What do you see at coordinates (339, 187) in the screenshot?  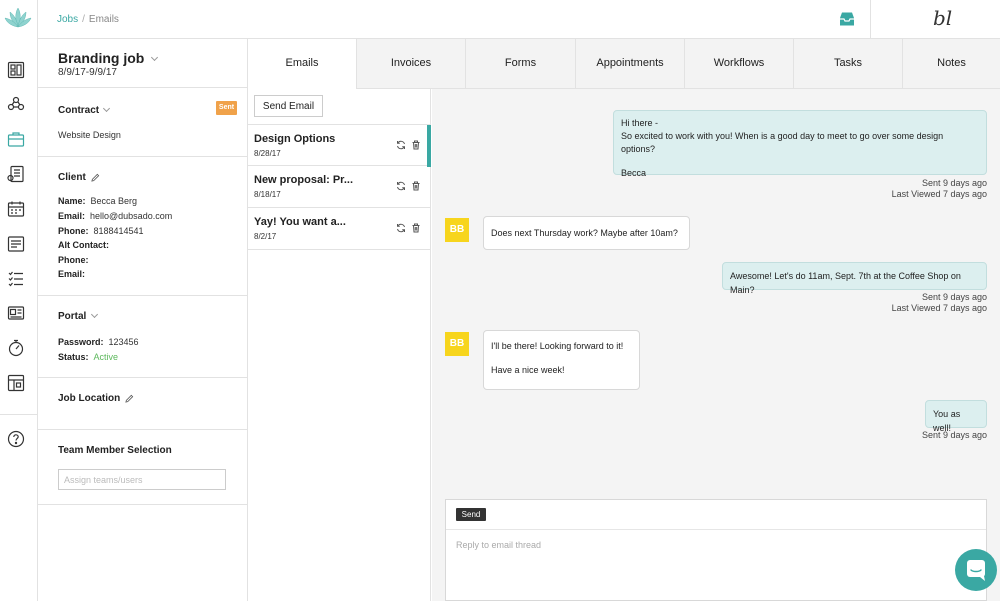 I see `email-item: New proposal: Pr... 8/18/17` at bounding box center [339, 187].